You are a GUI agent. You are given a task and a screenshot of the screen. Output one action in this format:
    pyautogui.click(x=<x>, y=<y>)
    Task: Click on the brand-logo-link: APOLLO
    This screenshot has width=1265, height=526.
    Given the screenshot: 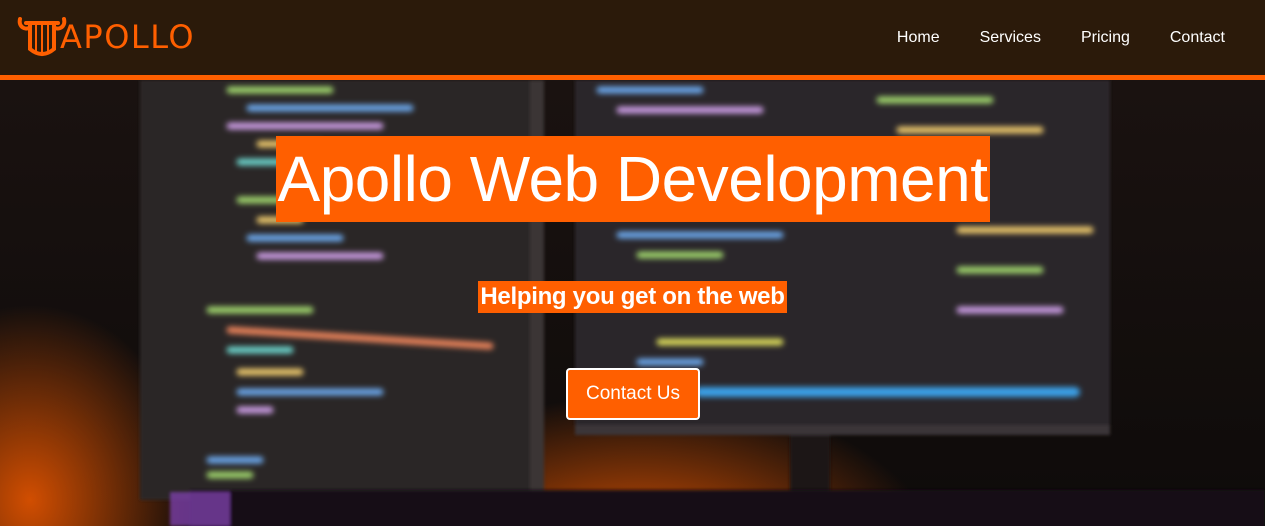 What is the action you would take?
    pyautogui.click(x=105, y=37)
    